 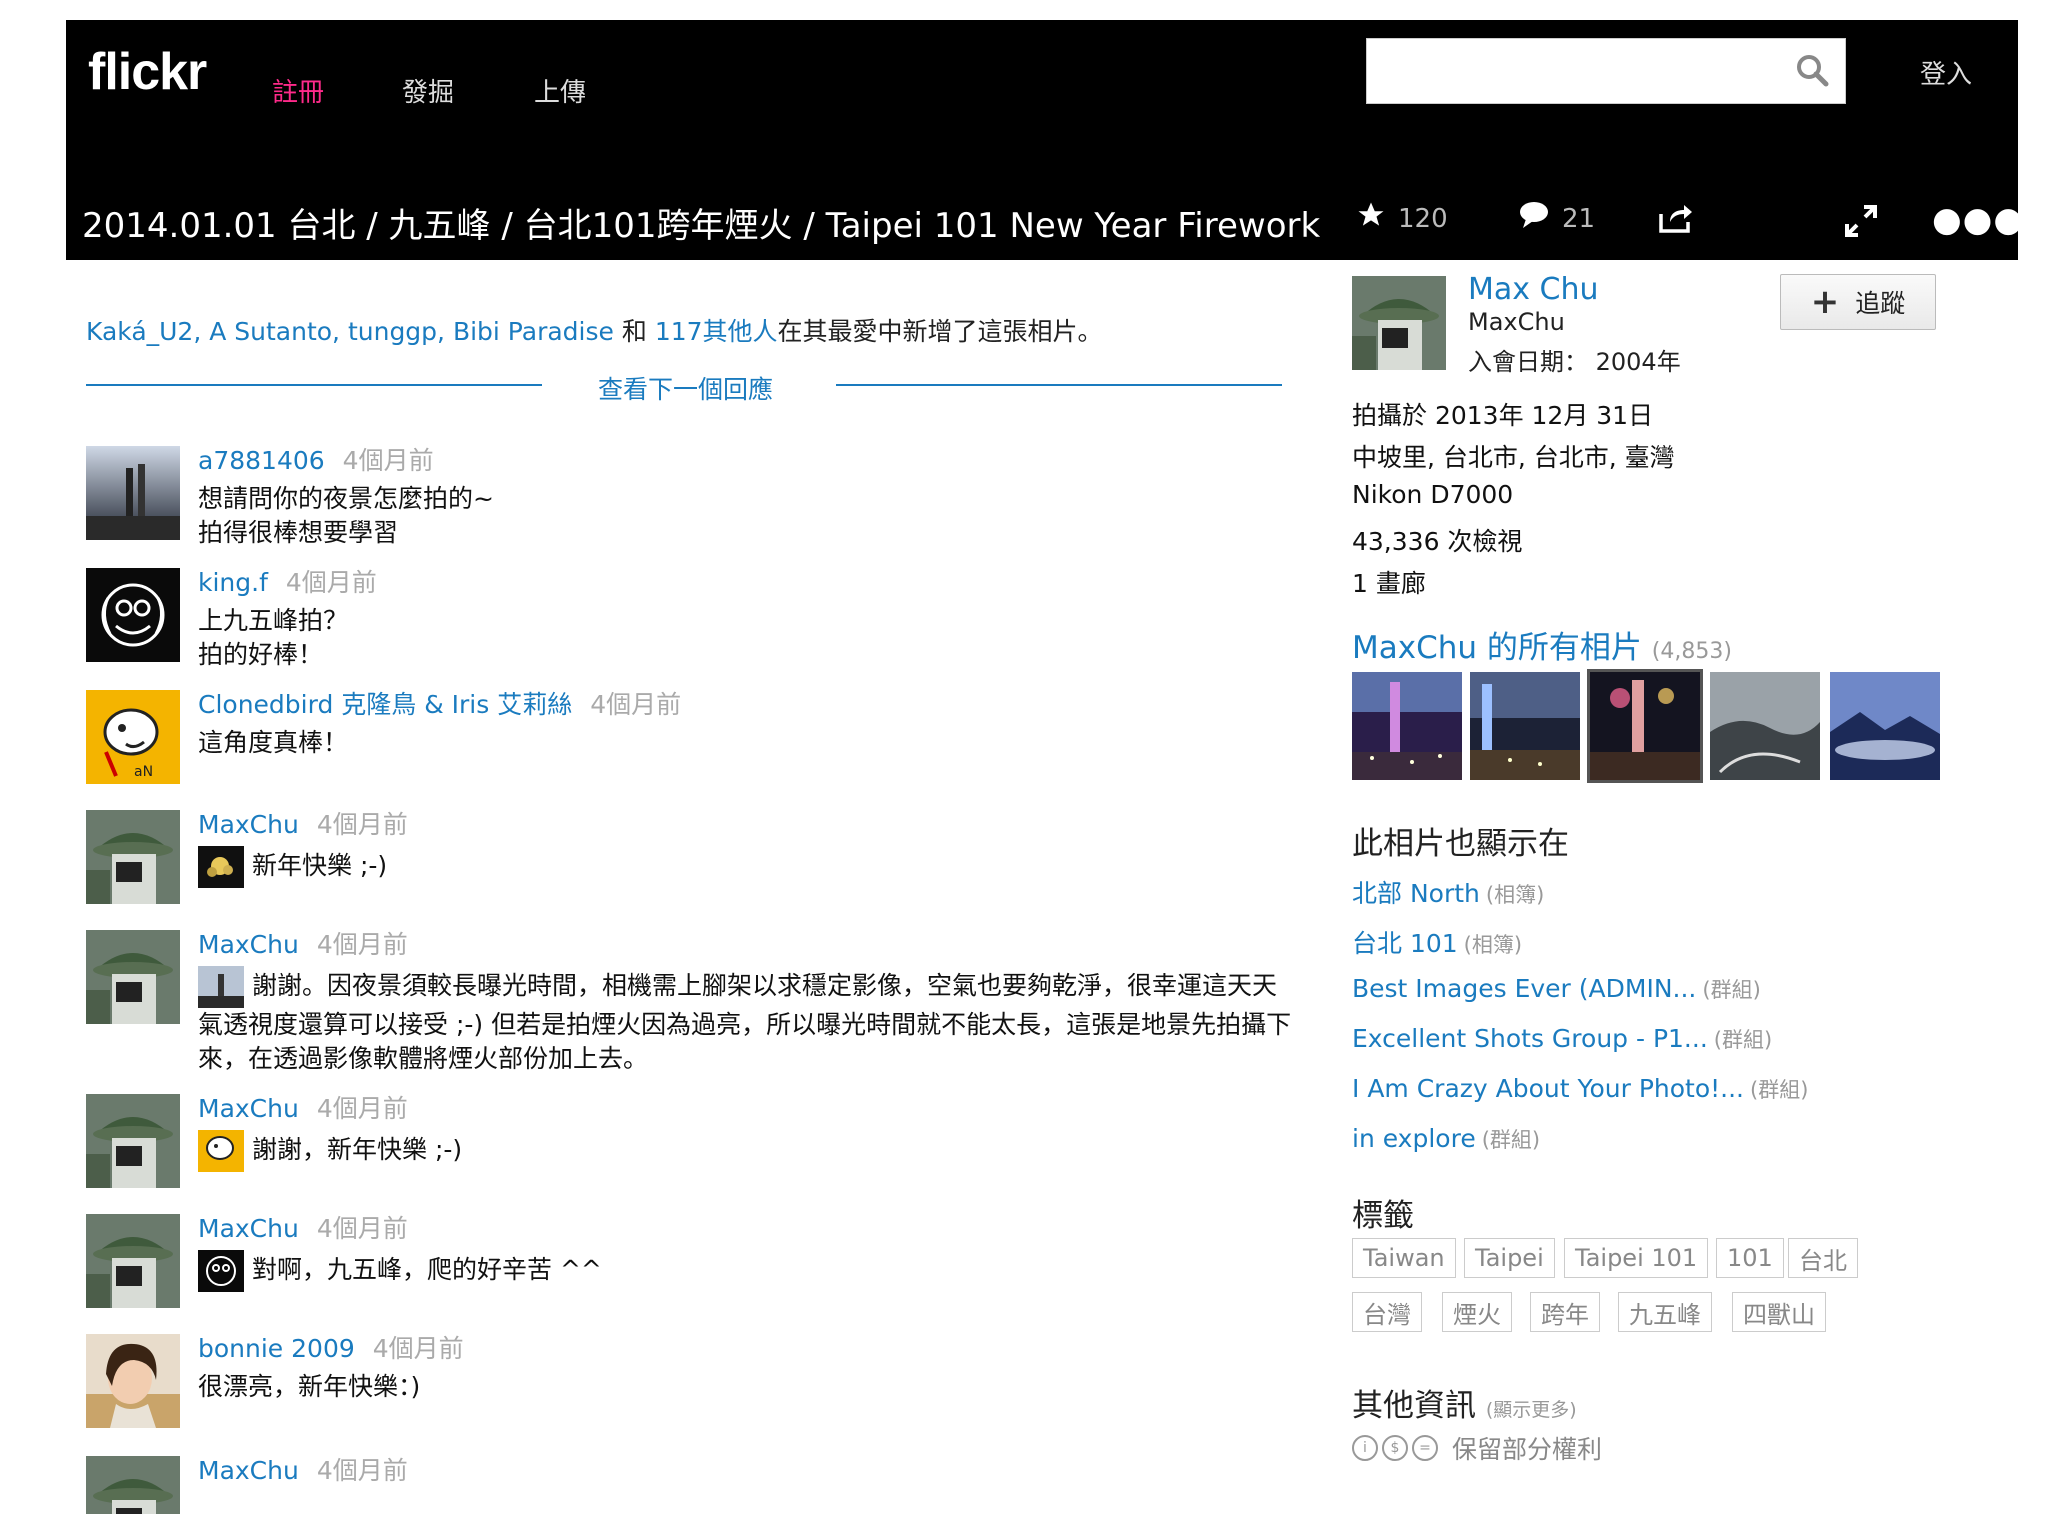 I want to click on license-info: i $ = 保留部分權利, so click(x=1477, y=1448).